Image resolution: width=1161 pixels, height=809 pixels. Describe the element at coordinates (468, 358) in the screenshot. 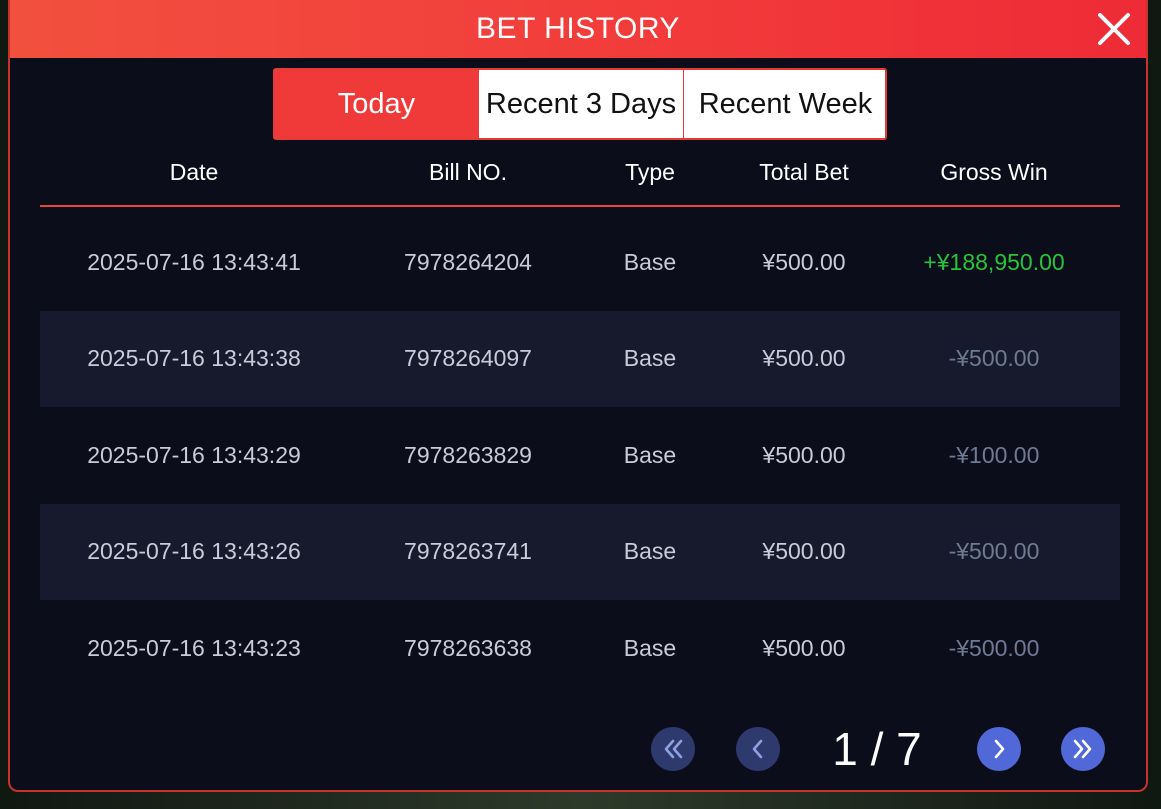

I see `cell-bill-no: 7978264097` at that location.